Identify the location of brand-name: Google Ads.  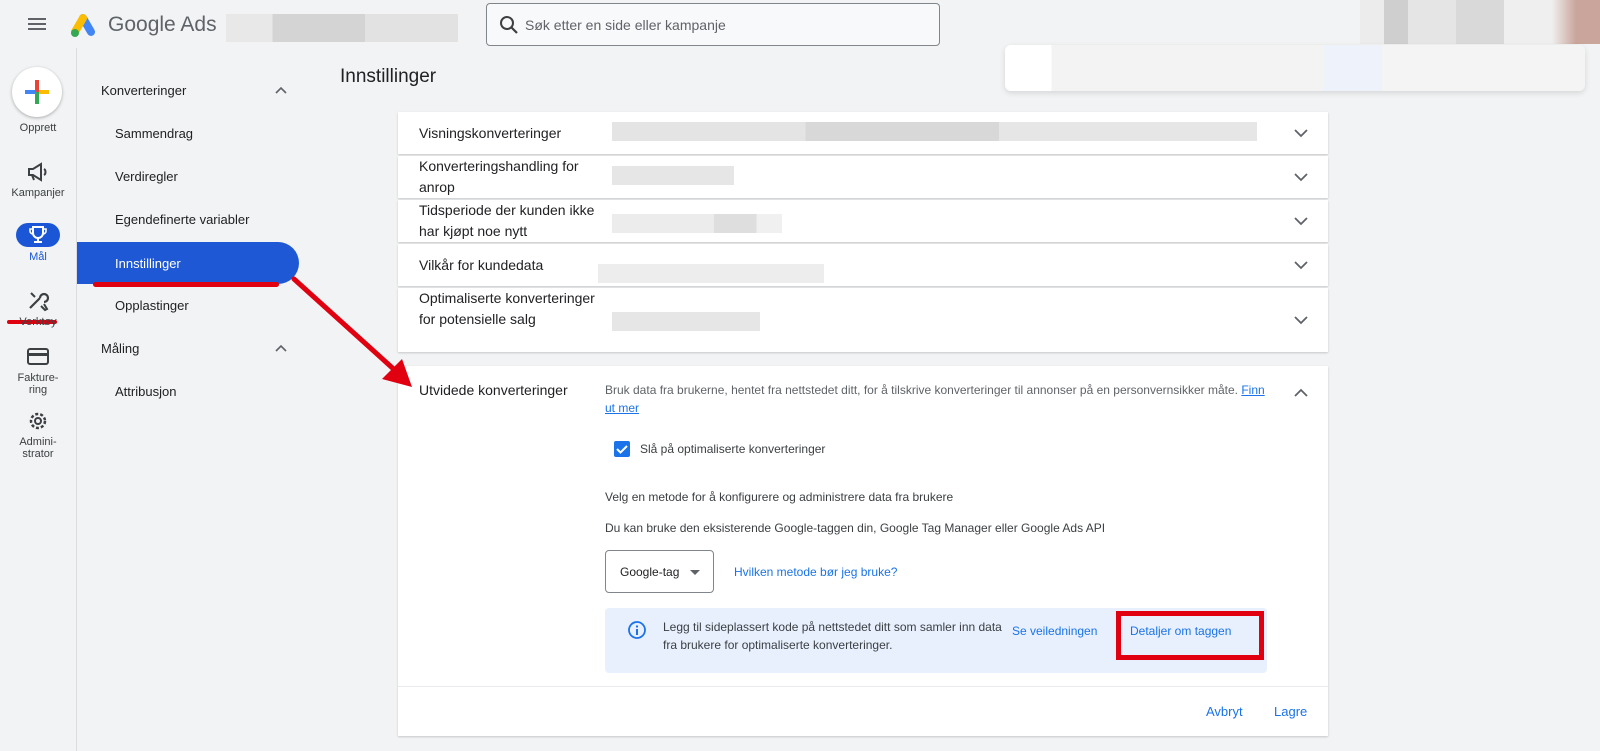
(162, 24).